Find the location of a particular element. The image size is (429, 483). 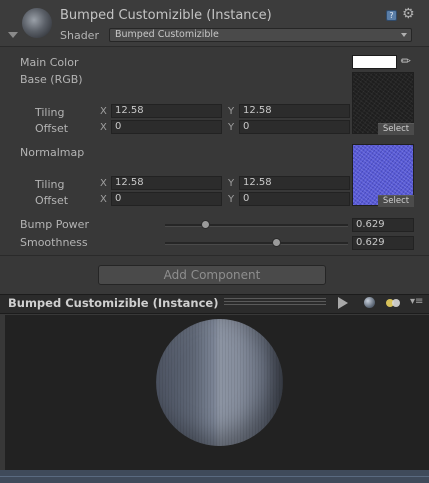

normal-offset-x-field: 0 is located at coordinates (166, 199).